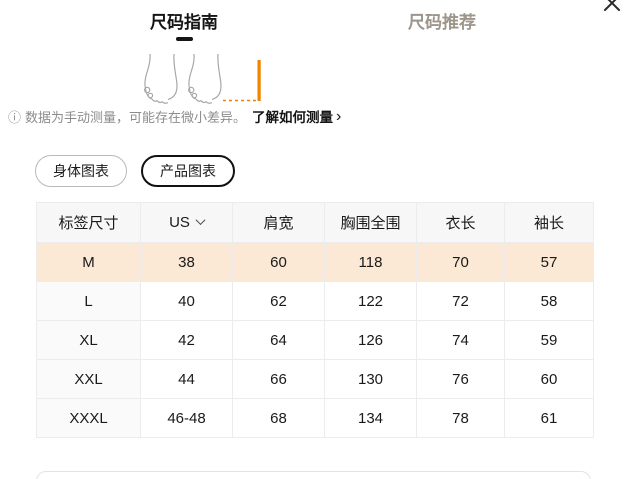 This screenshot has width=626, height=479. I want to click on col-header-length: 衣长, so click(460, 222).